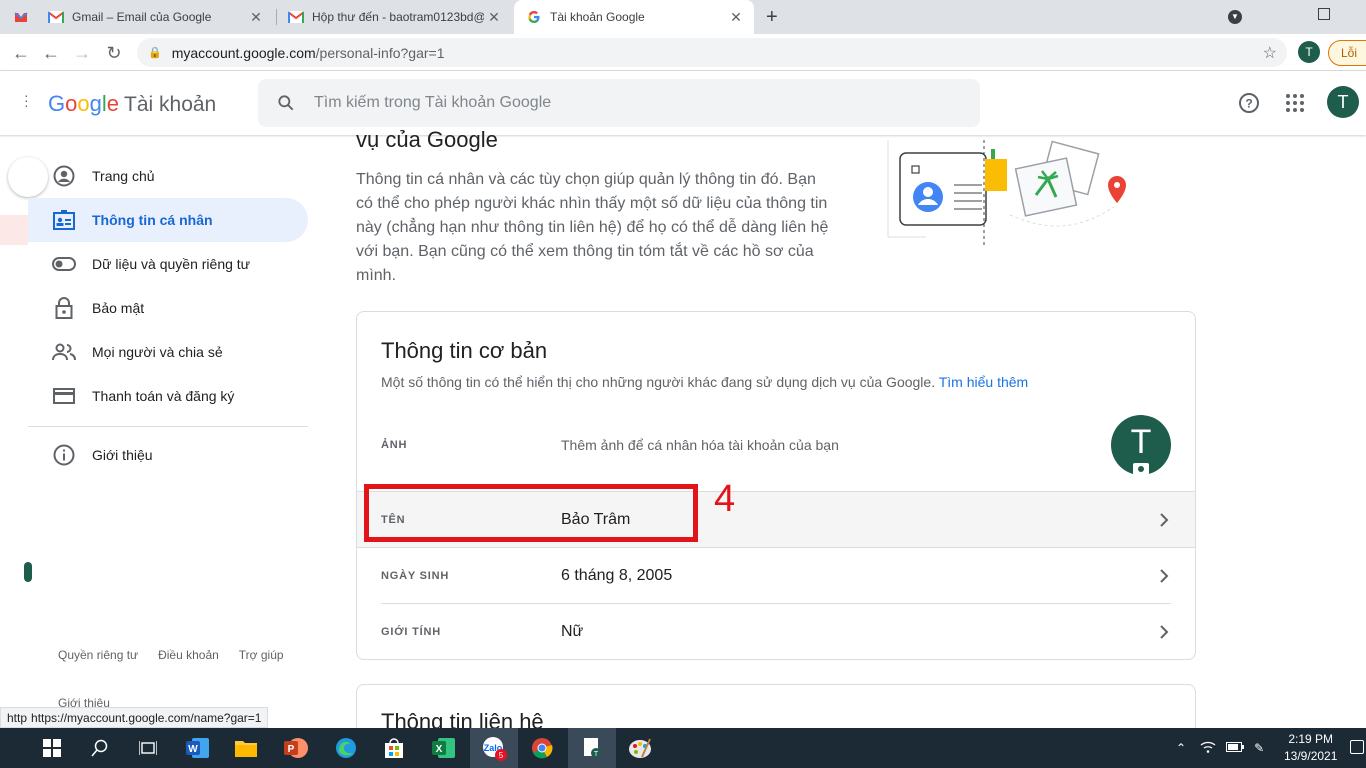 Image resolution: width=1366 pixels, height=768 pixels. Describe the element at coordinates (21, 17) in the screenshot. I see `chrome-menu-icon` at that location.